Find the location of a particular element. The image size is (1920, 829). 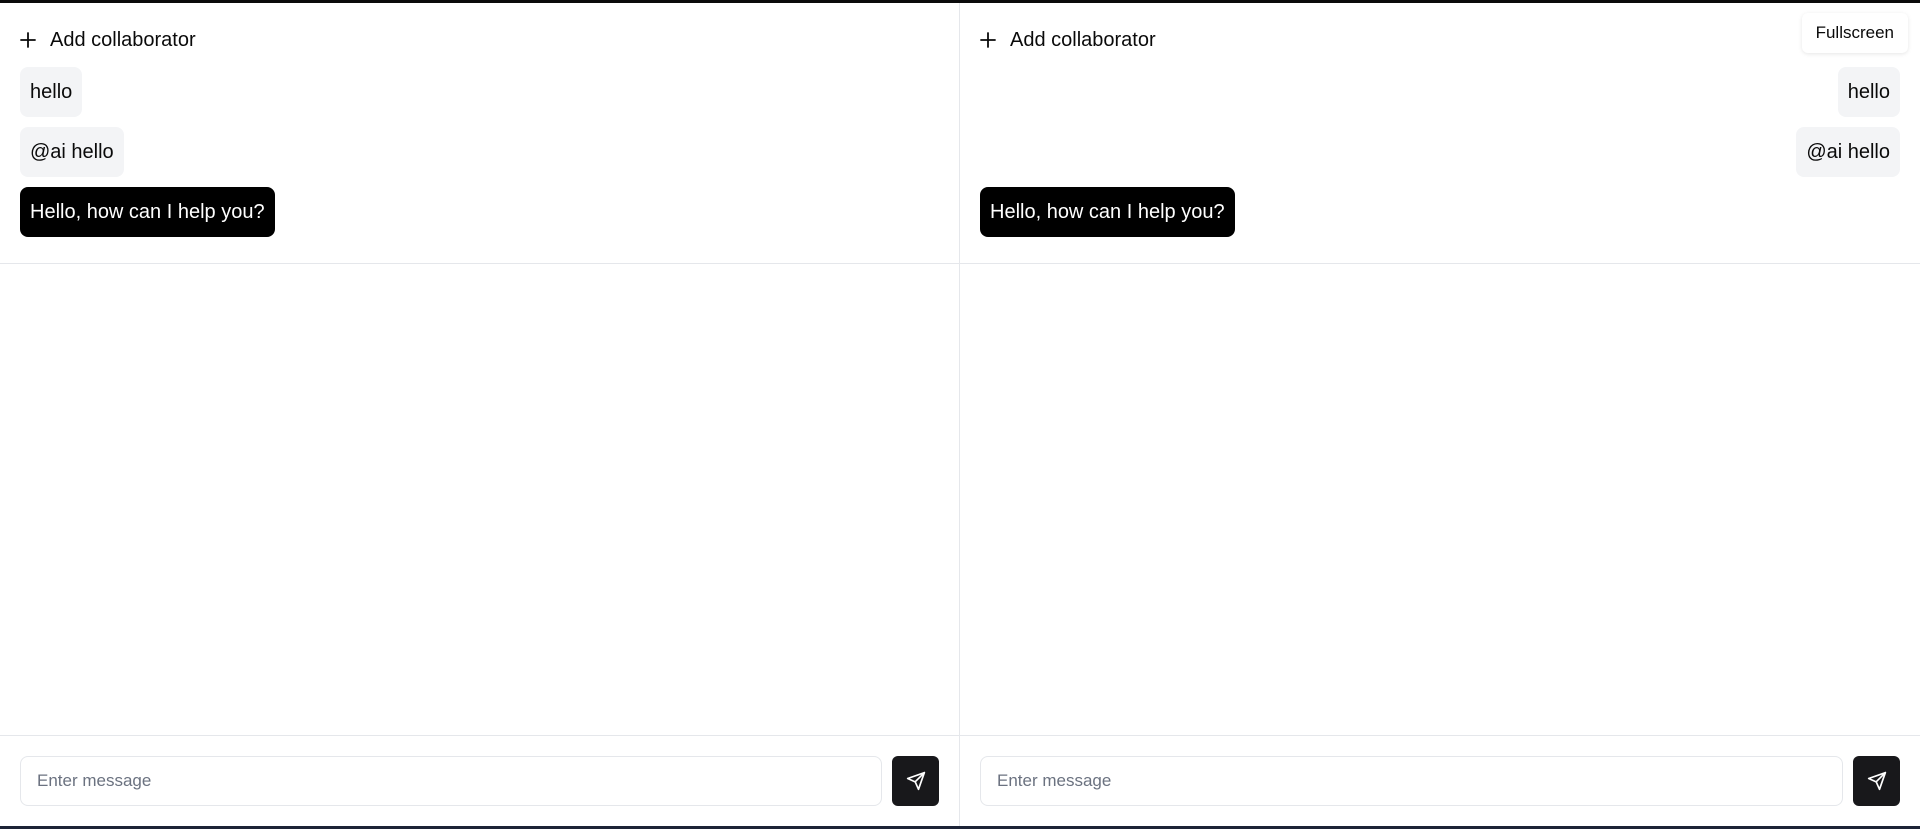

fullscreen-button: Fullscreen is located at coordinates (1854, 33).